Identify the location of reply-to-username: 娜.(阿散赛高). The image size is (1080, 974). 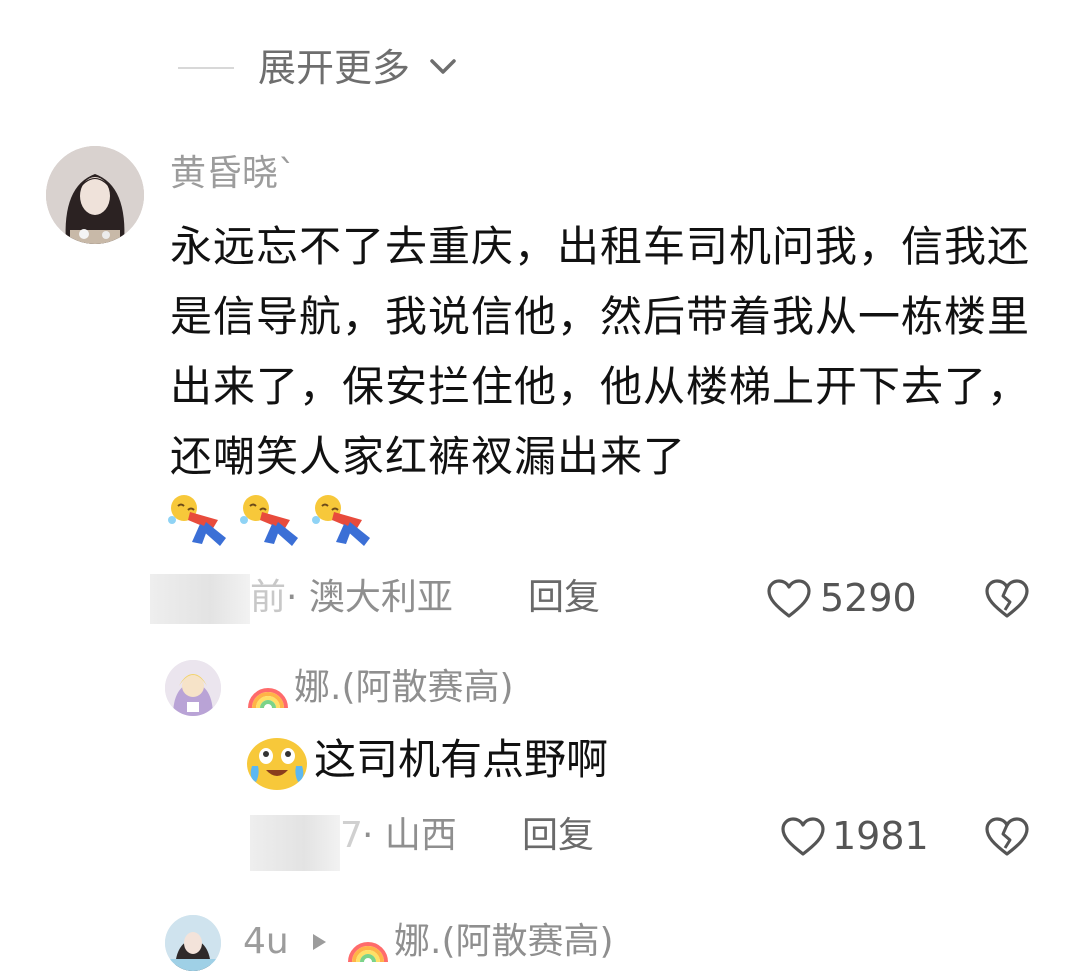
(504, 942).